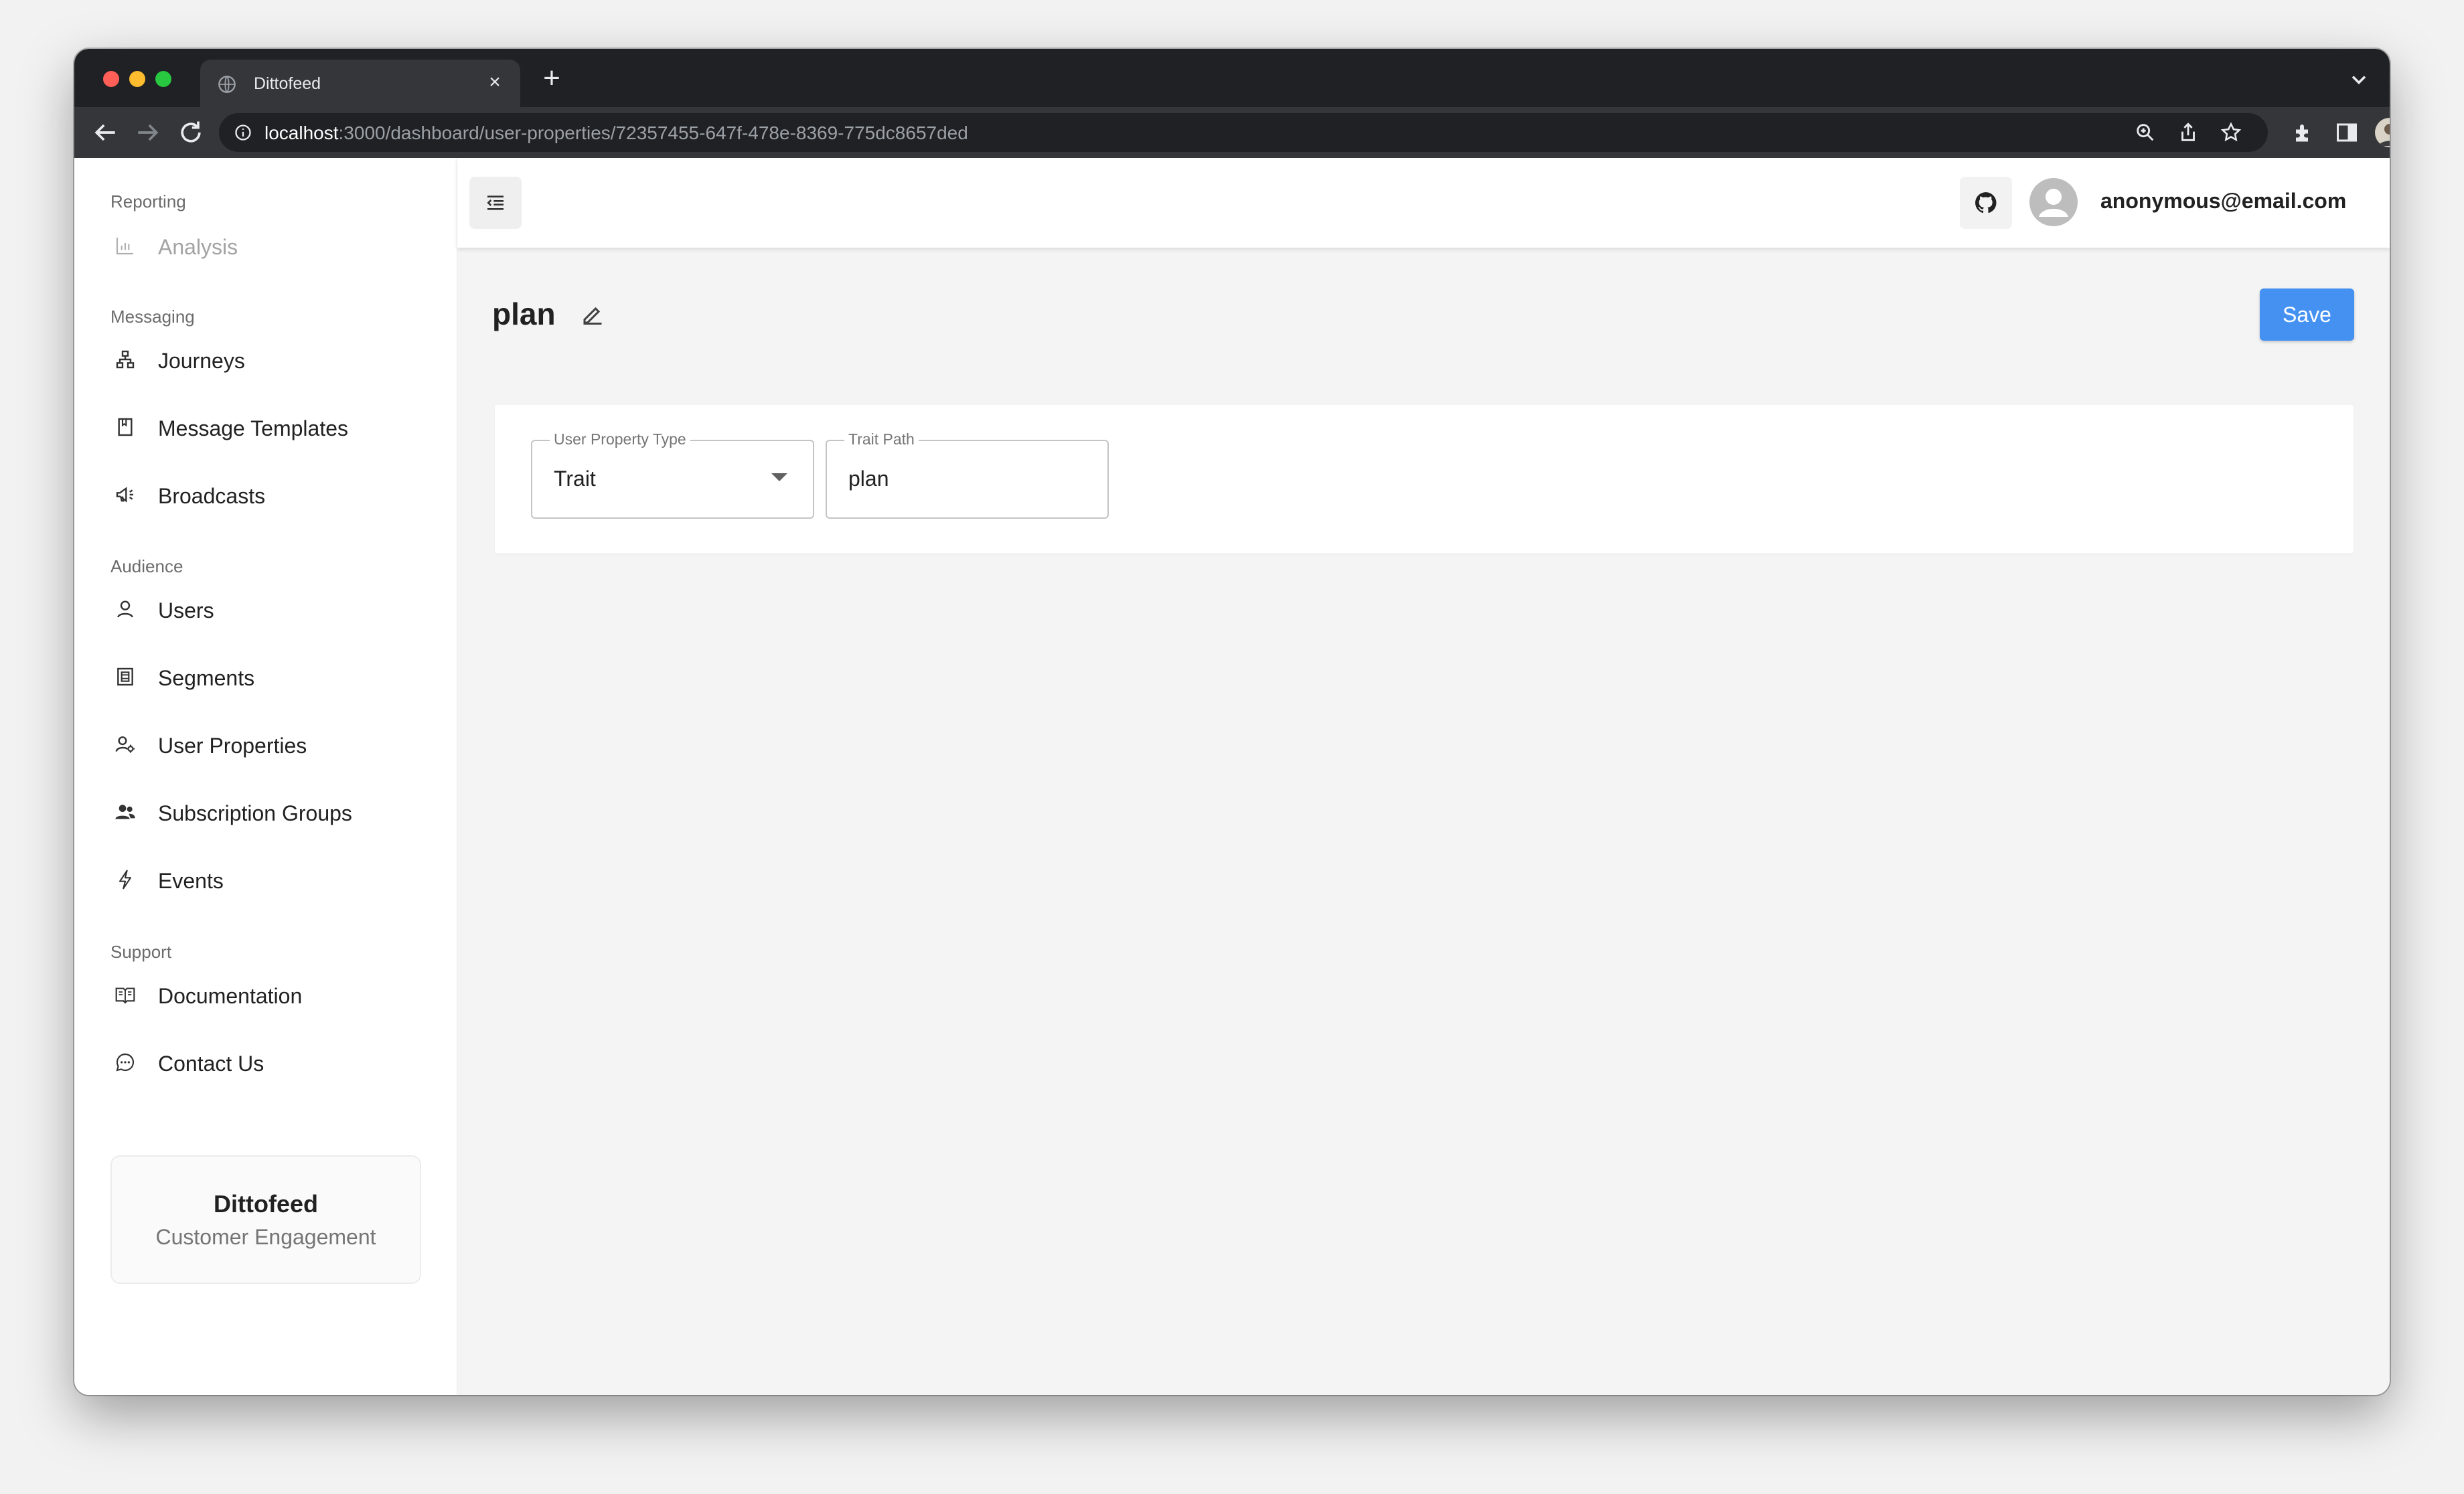 The height and width of the screenshot is (1494, 2464). Describe the element at coordinates (2307, 314) in the screenshot. I see `save-button: Save` at that location.